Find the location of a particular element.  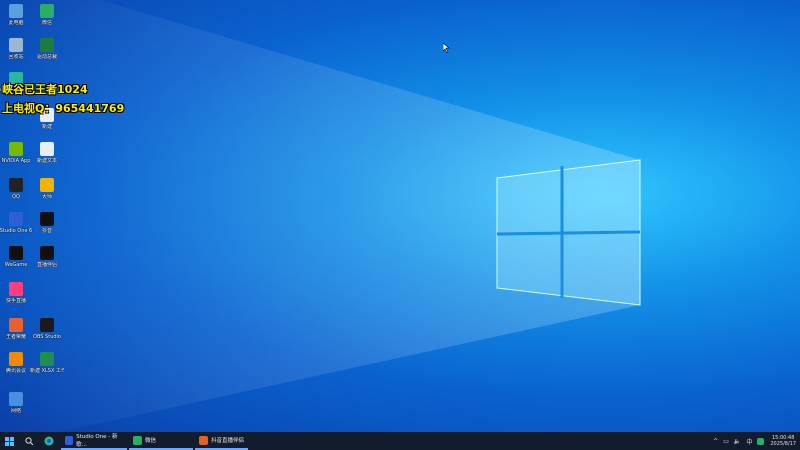

desktop-icon-qq: QQ is located at coordinates (16, 189).